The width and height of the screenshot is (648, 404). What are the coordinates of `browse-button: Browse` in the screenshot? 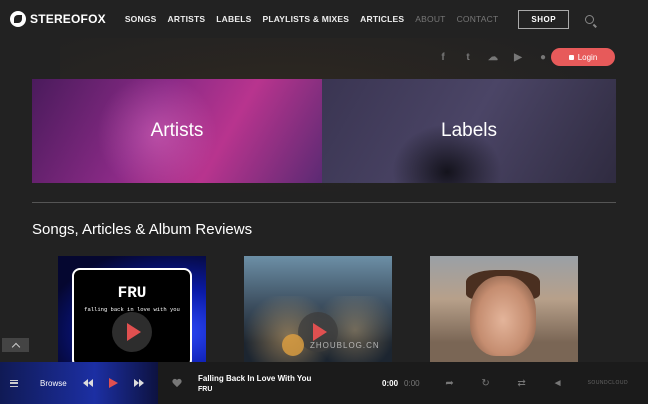 It's located at (53, 383).